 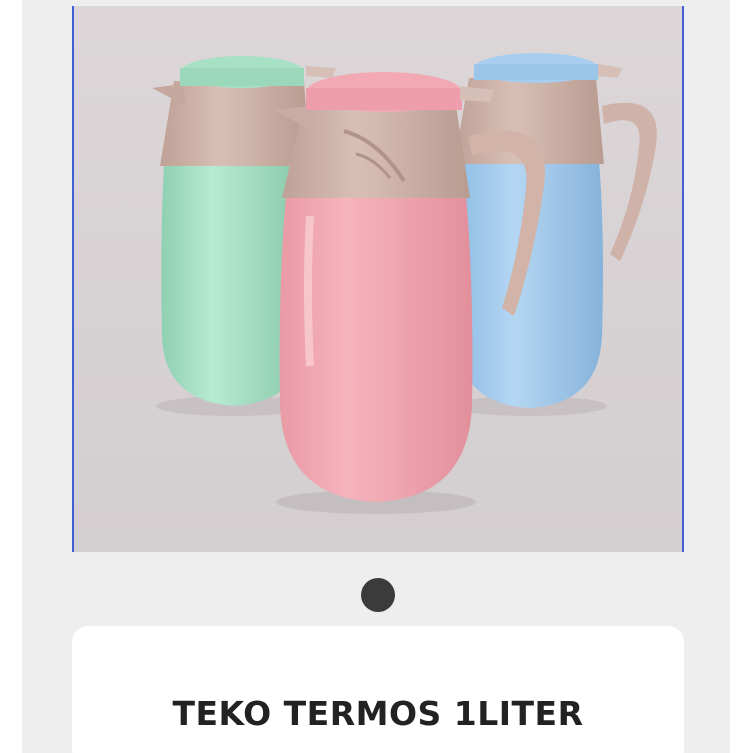 I want to click on product-title-card: TEKO TERMOS 1LITER, so click(x=378, y=689).